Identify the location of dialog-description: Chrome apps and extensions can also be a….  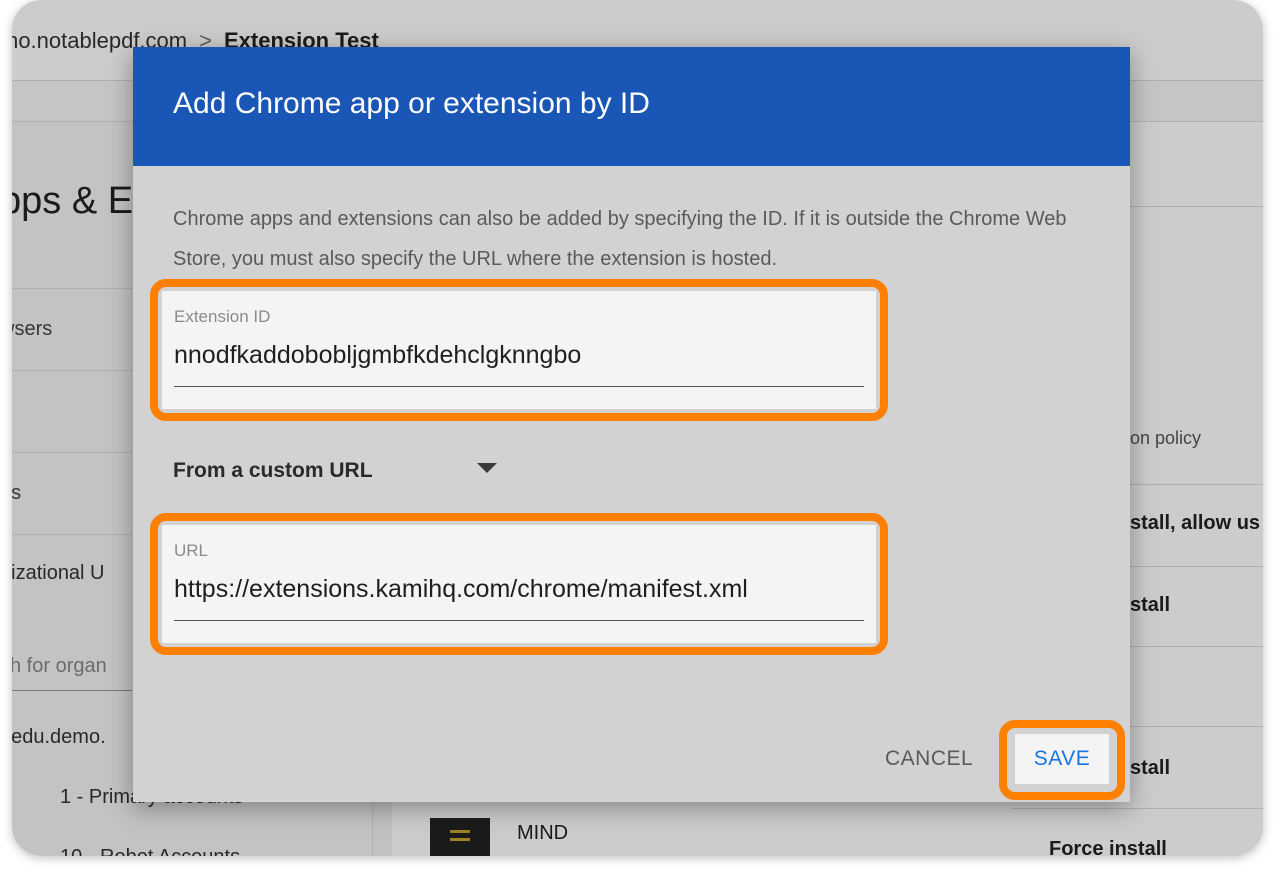
(620, 239).